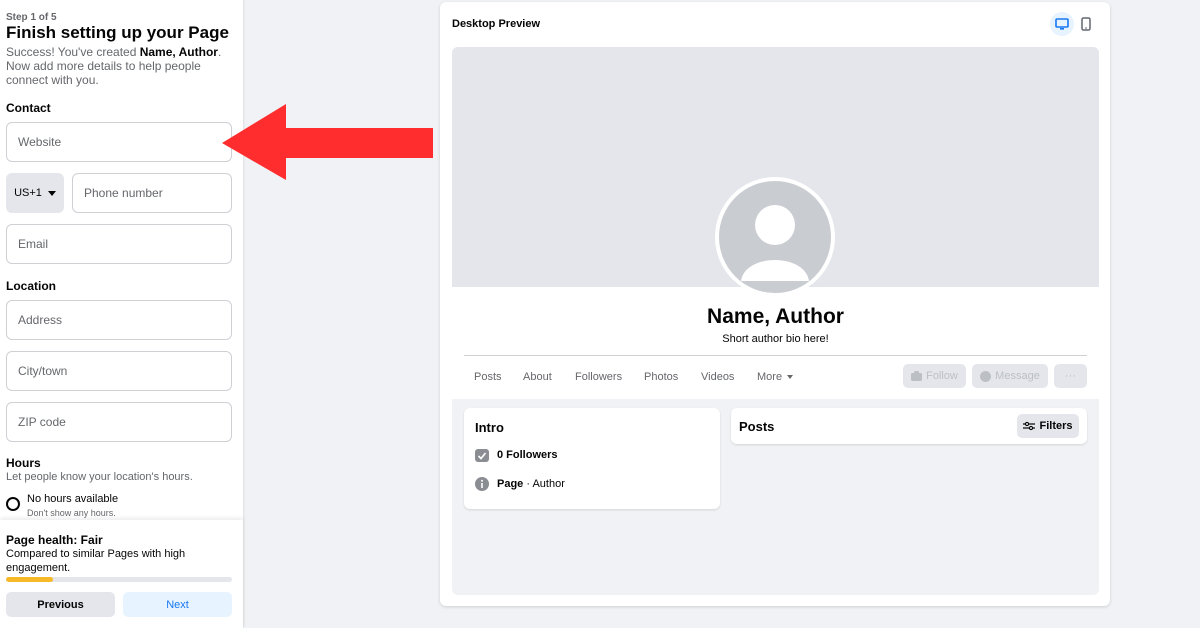 This screenshot has width=1200, height=628. What do you see at coordinates (31, 286) in the screenshot?
I see `location-heading: Location` at bounding box center [31, 286].